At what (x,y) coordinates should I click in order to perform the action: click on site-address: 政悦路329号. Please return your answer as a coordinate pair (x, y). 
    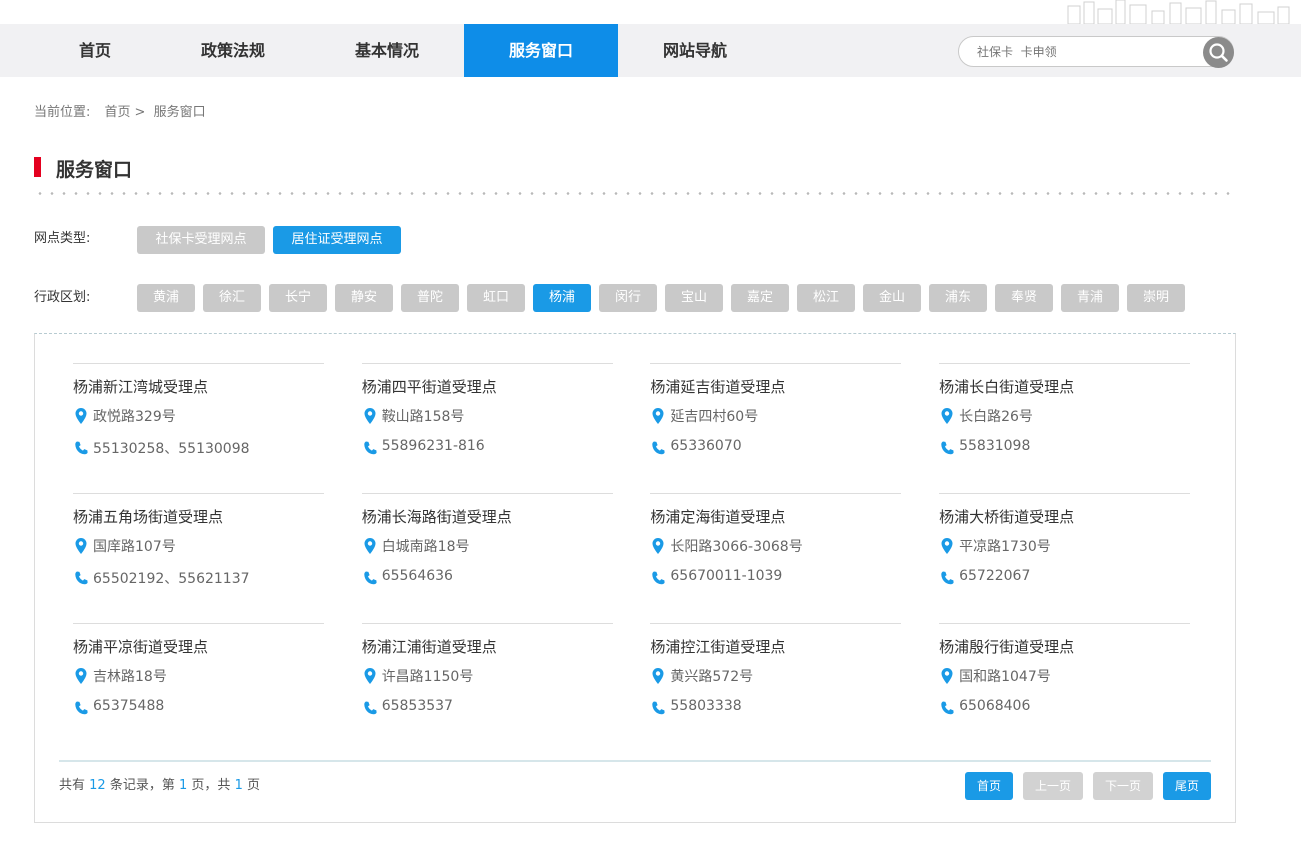
    Looking at the image, I should click on (134, 417).